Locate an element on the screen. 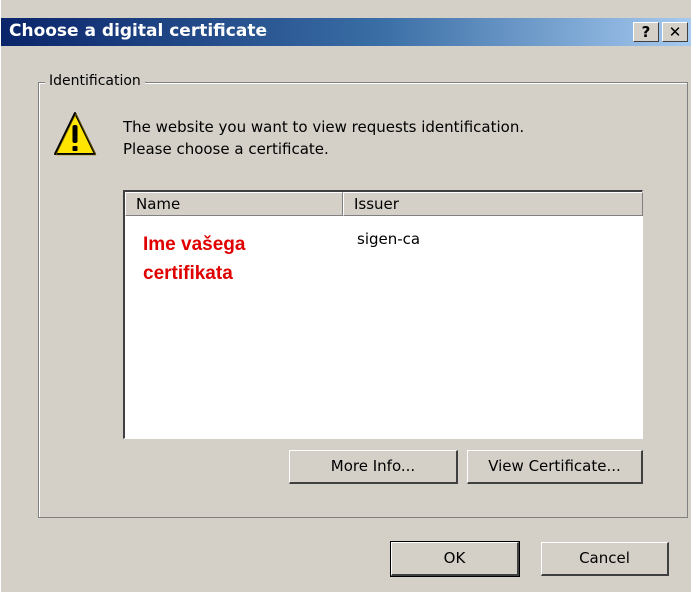 This screenshot has height=592, width=691. certificate-issuer: sigen-ca is located at coordinates (389, 239).